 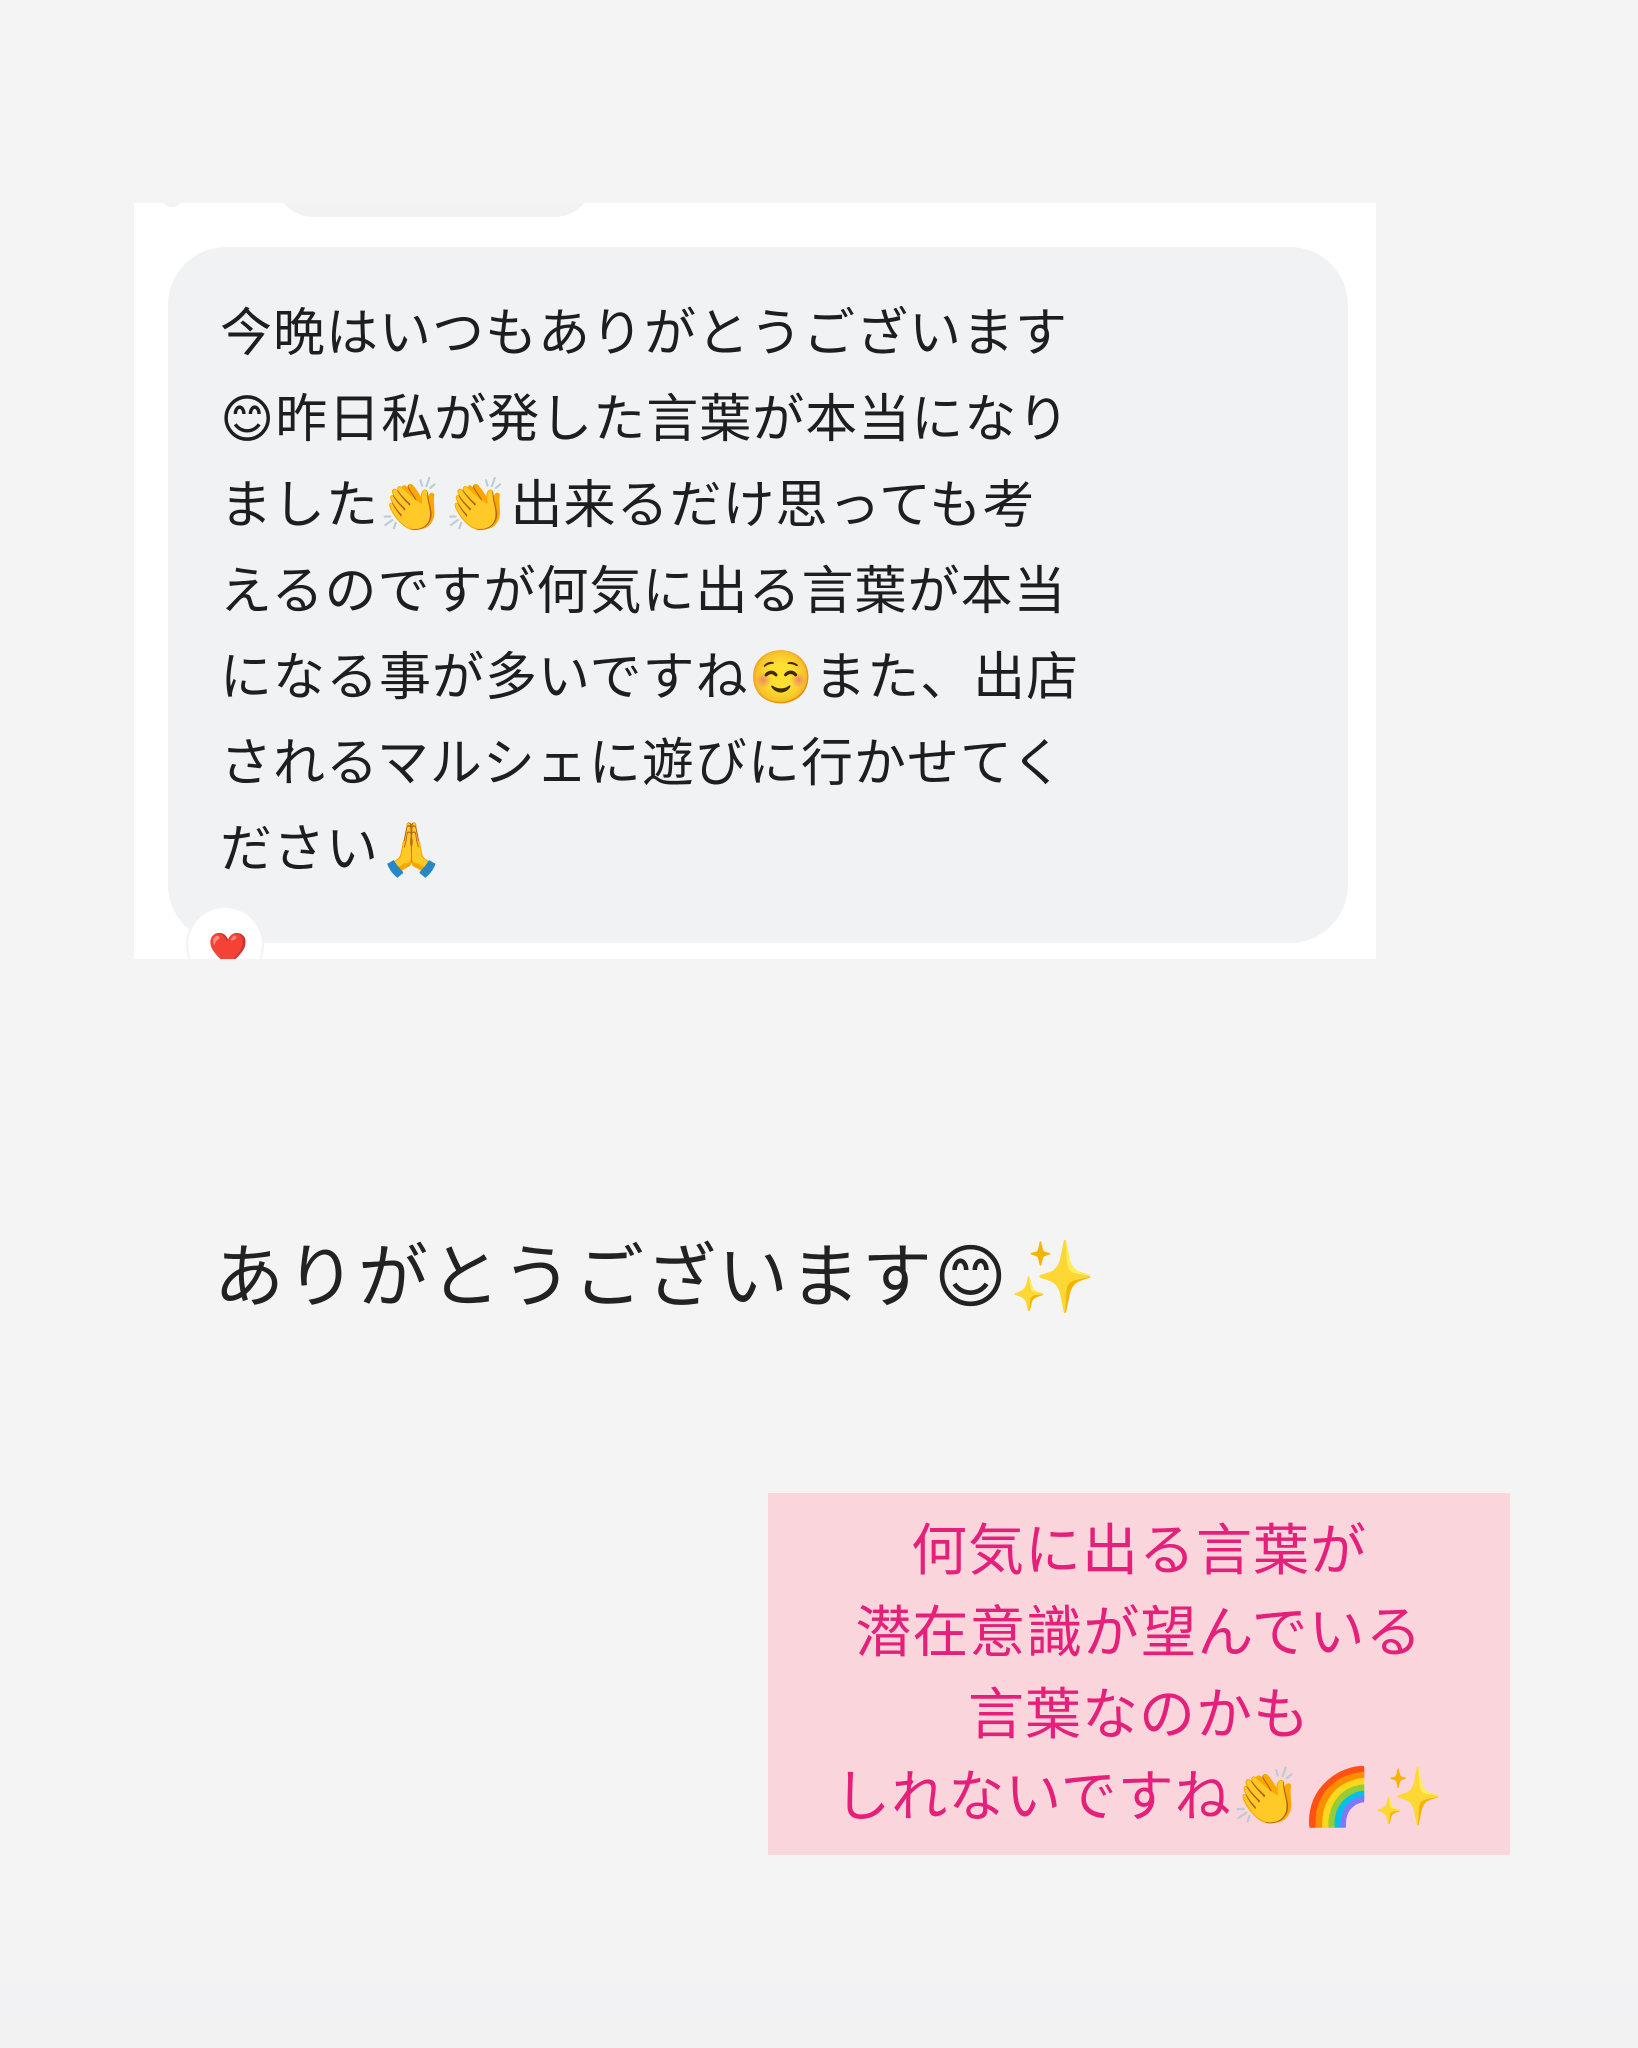 I want to click on background-fade, so click(x=819, y=1954).